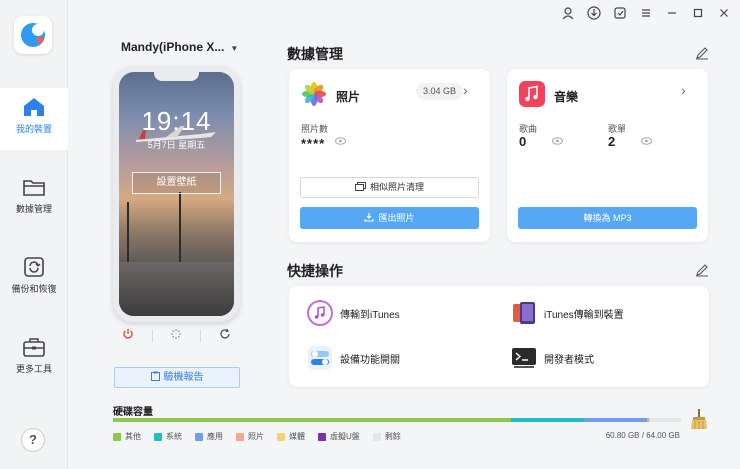 Image resolution: width=740 pixels, height=469 pixels. What do you see at coordinates (34, 359) in the screenshot?
I see `sidebar-item-more-tools: 更多工具` at bounding box center [34, 359].